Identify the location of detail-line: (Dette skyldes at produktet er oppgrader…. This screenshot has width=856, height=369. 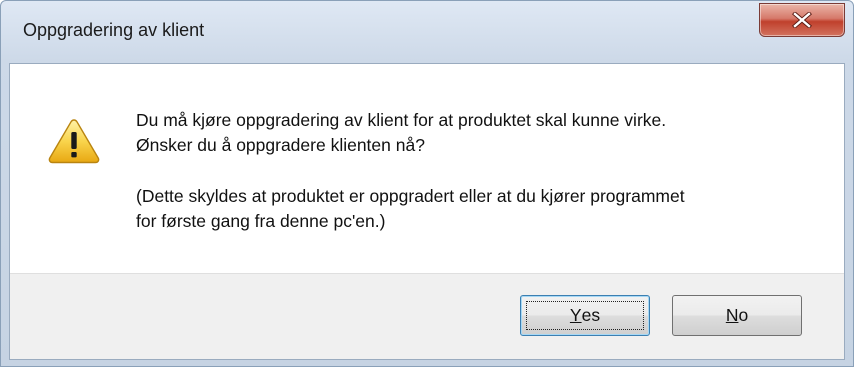
(410, 196).